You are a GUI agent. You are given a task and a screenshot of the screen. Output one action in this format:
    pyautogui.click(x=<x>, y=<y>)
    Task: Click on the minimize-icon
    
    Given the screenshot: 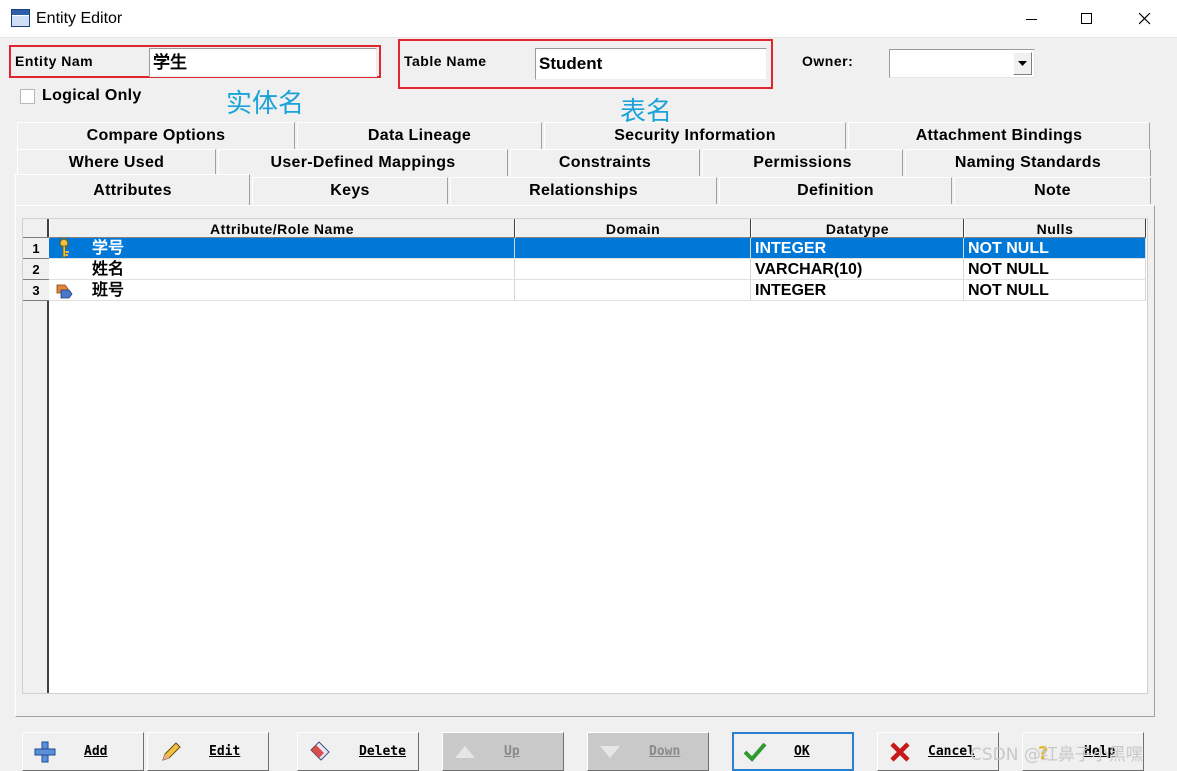 What is the action you would take?
    pyautogui.click(x=1031, y=19)
    